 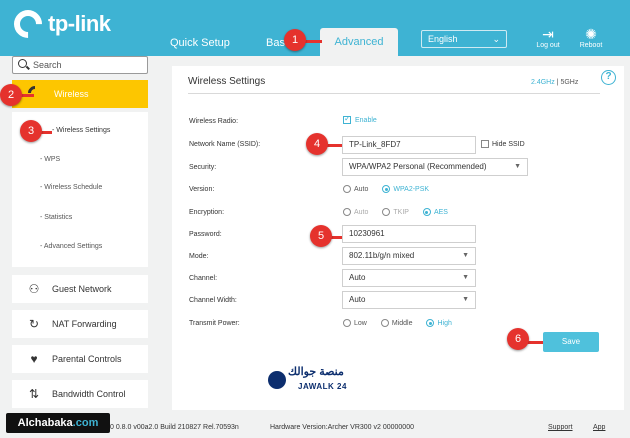 What do you see at coordinates (213, 300) in the screenshot?
I see `label-channel-width: Channel Width:` at bounding box center [213, 300].